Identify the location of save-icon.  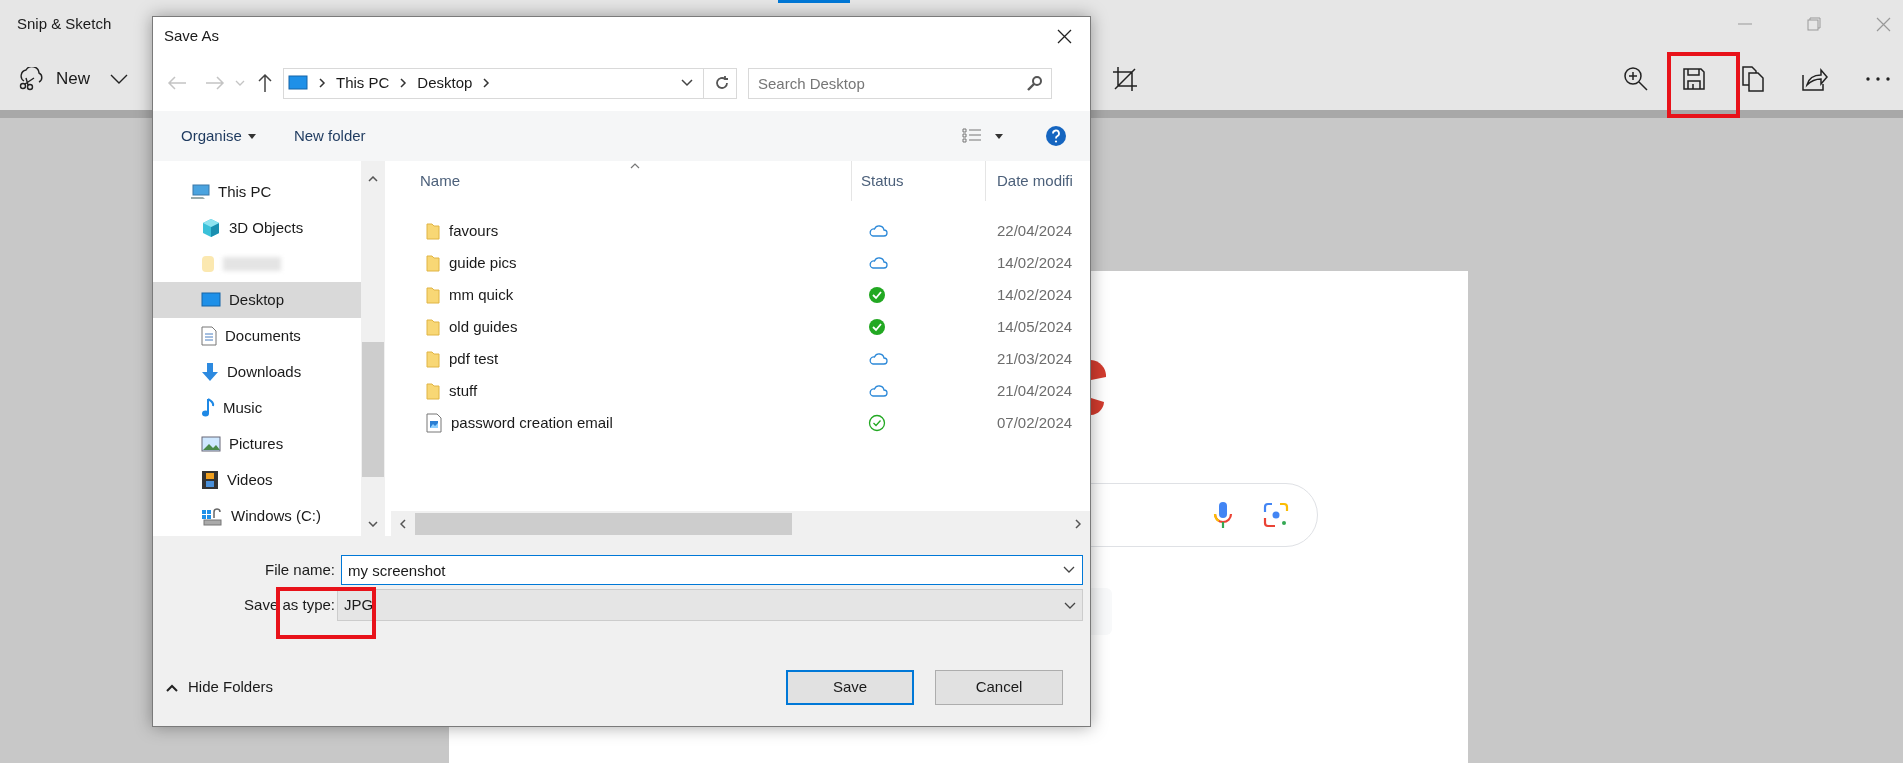
(1694, 79).